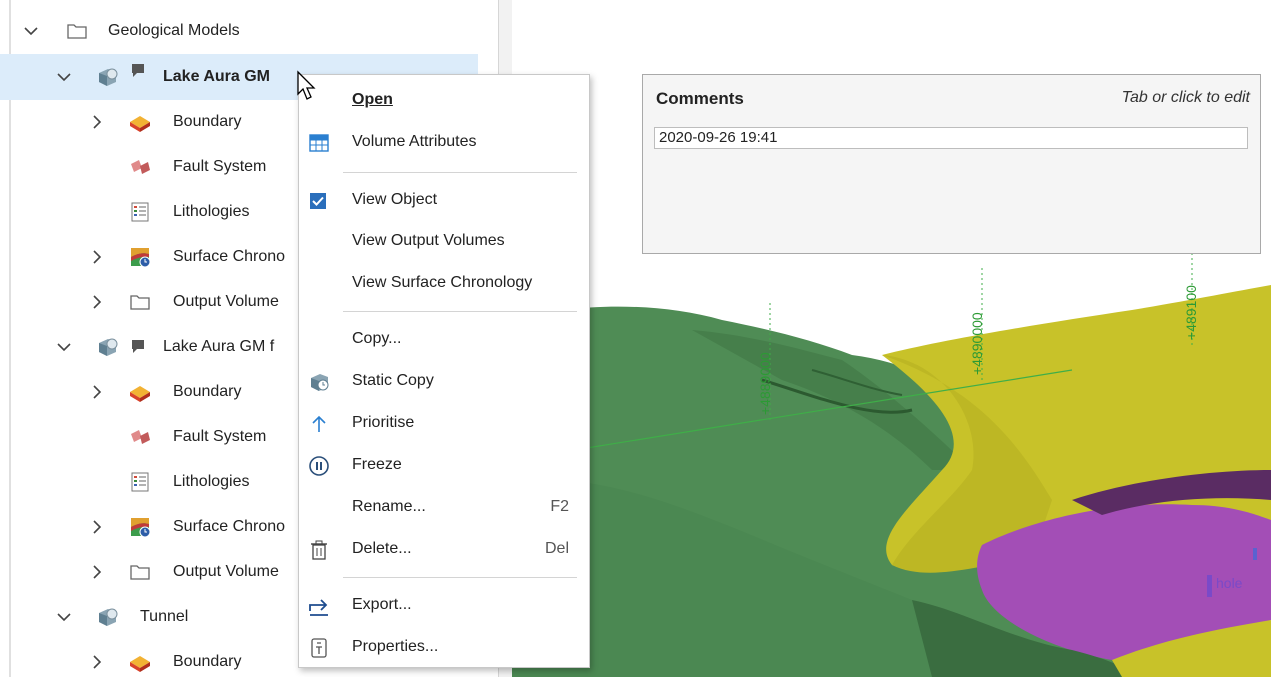  I want to click on export-arrow-icon, so click(319, 606).